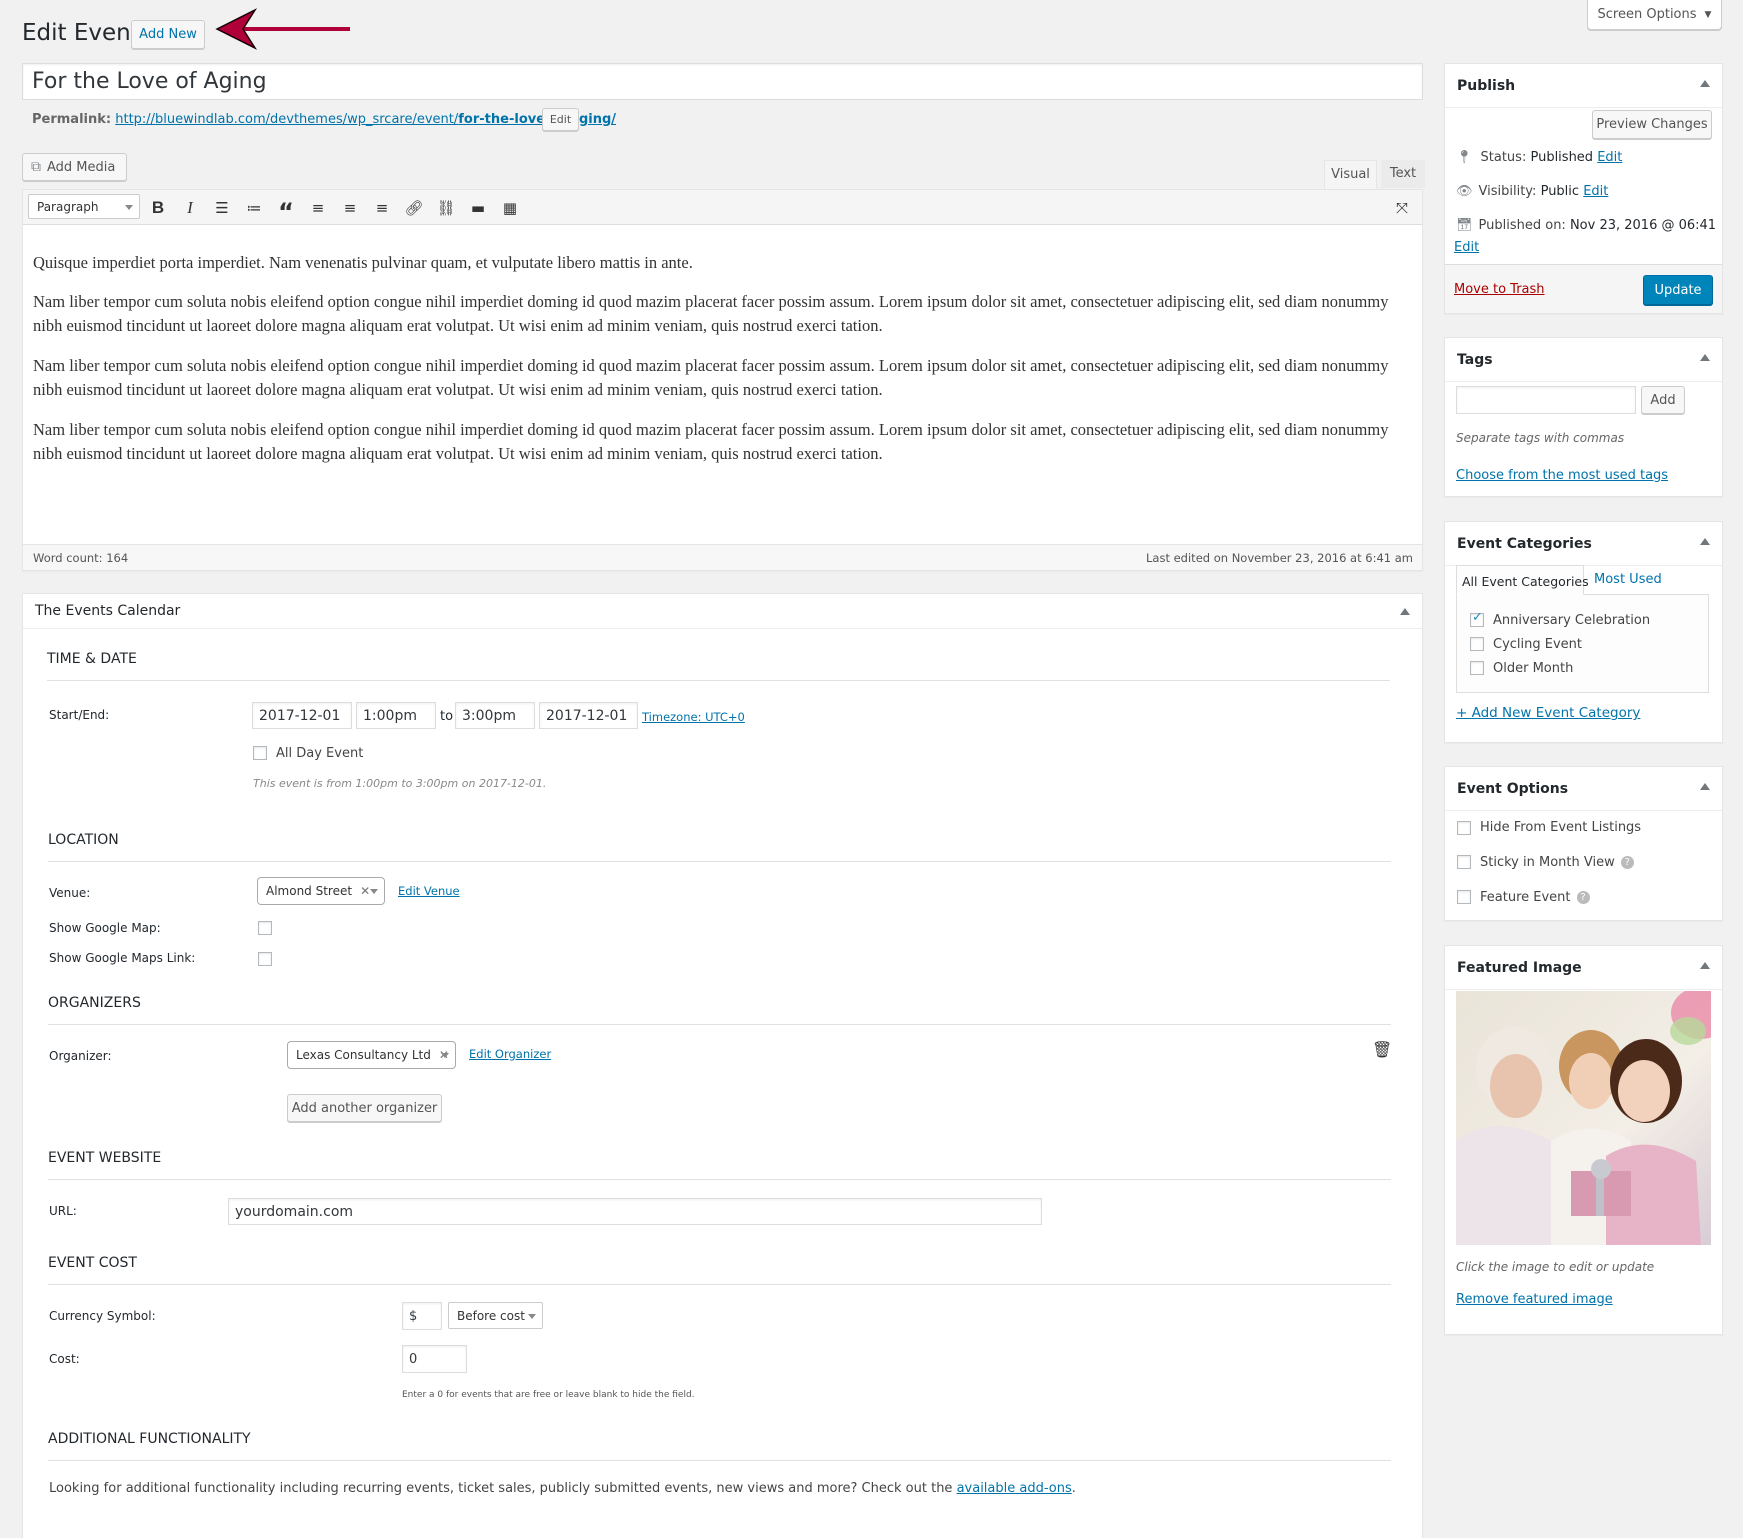 The width and height of the screenshot is (1743, 1538). What do you see at coordinates (365, 891) in the screenshot?
I see `clear-icon: ✕` at bounding box center [365, 891].